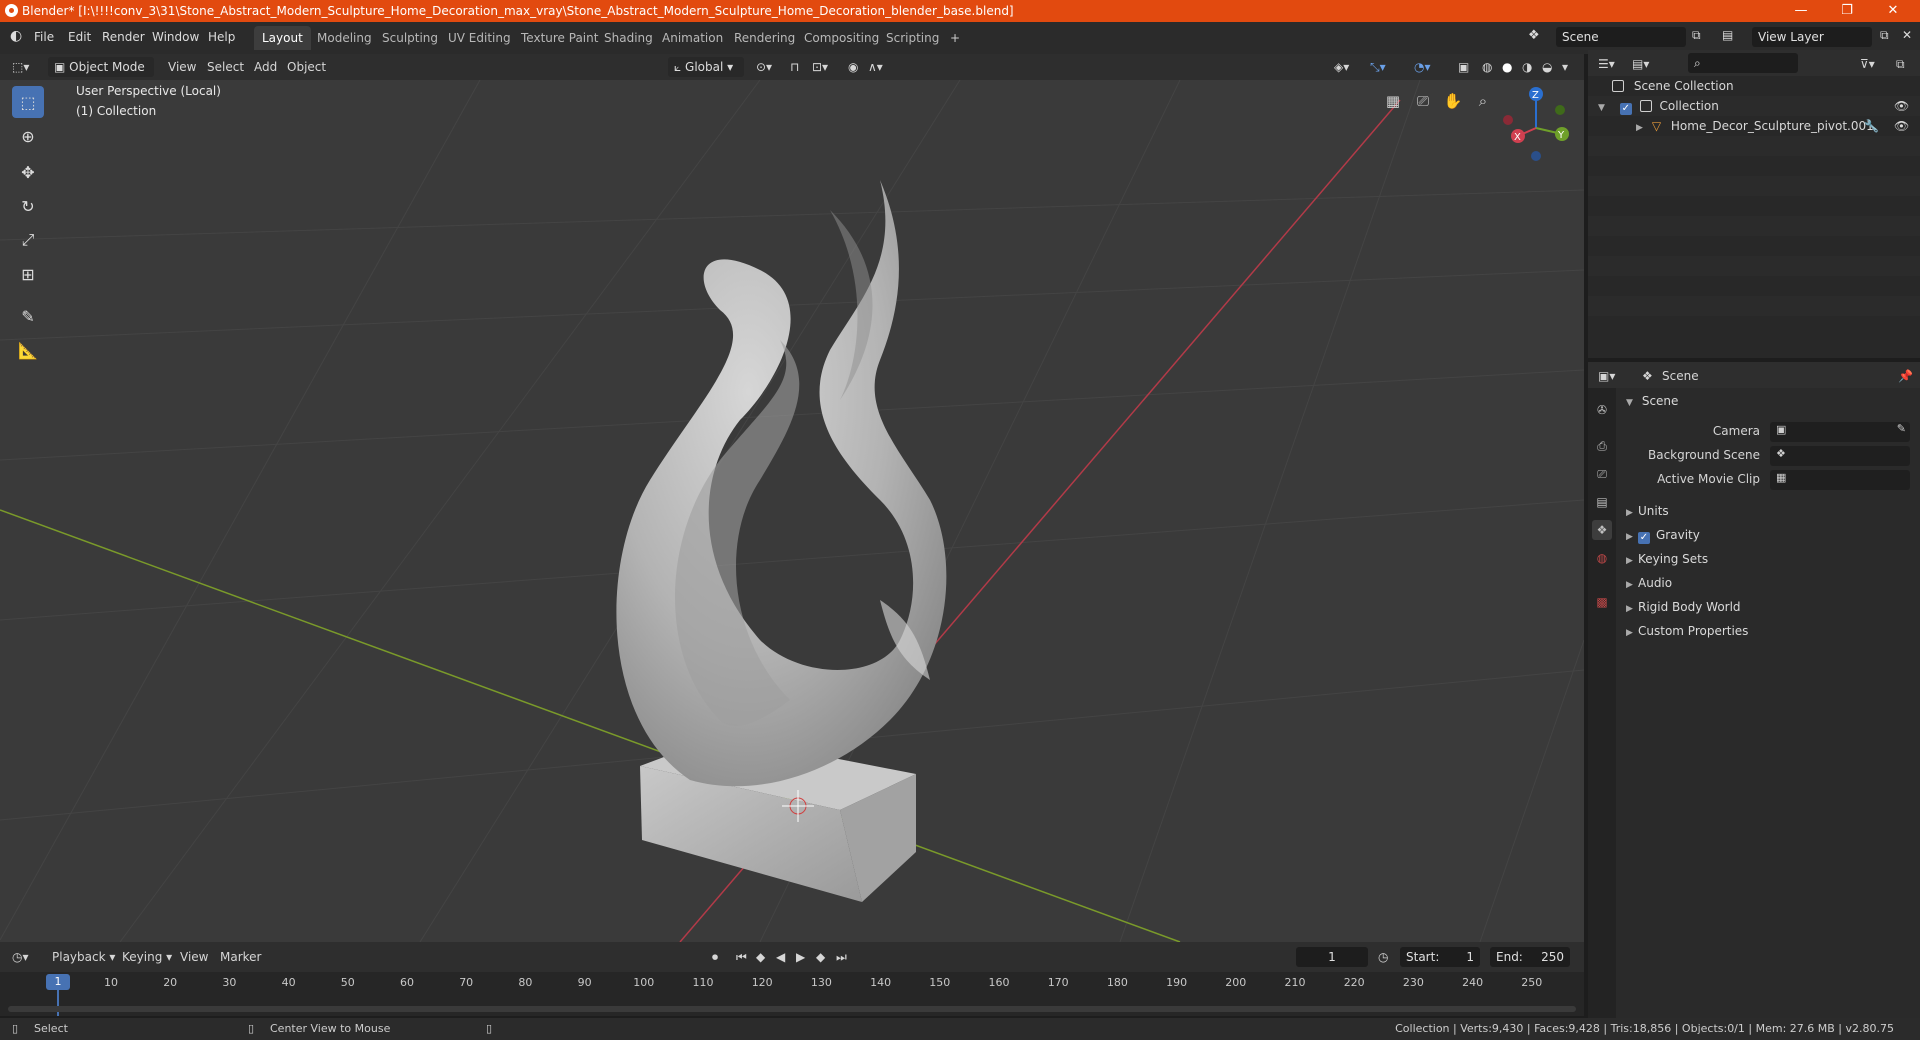 This screenshot has width=1920, height=1040. Describe the element at coordinates (1727, 35) in the screenshot. I see `view-layer-icon: ▤` at that location.